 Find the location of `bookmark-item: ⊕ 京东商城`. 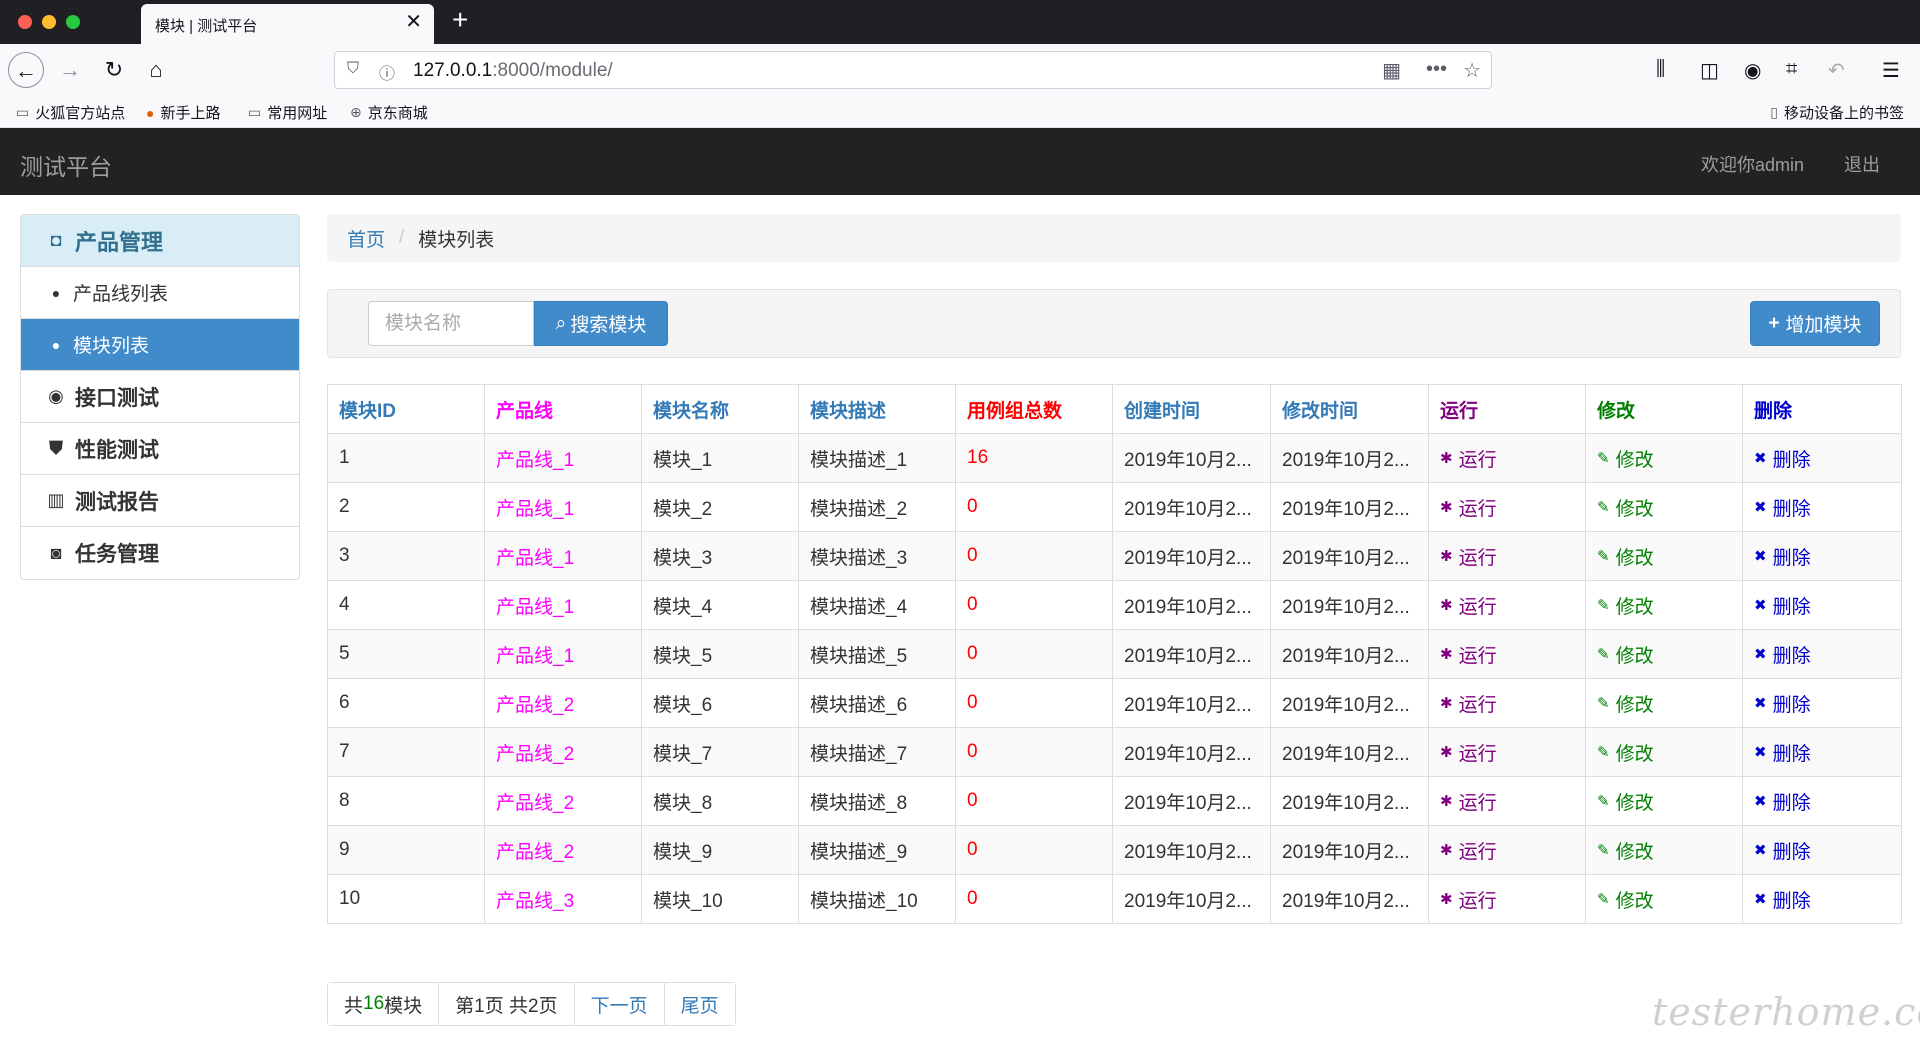

bookmark-item: ⊕ 京东商城 is located at coordinates (389, 112).